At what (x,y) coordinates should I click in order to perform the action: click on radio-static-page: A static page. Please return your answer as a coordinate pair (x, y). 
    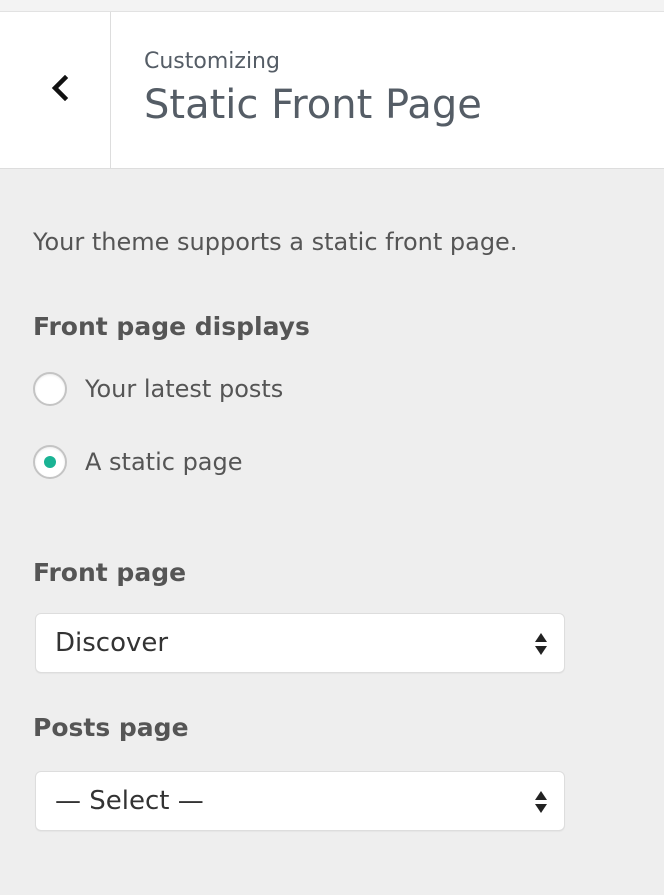
    Looking at the image, I should click on (138, 462).